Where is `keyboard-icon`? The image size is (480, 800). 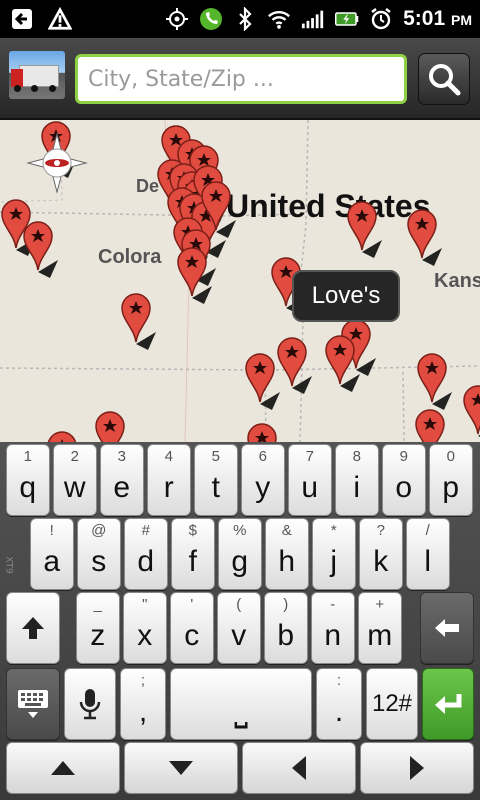 keyboard-icon is located at coordinates (33, 704).